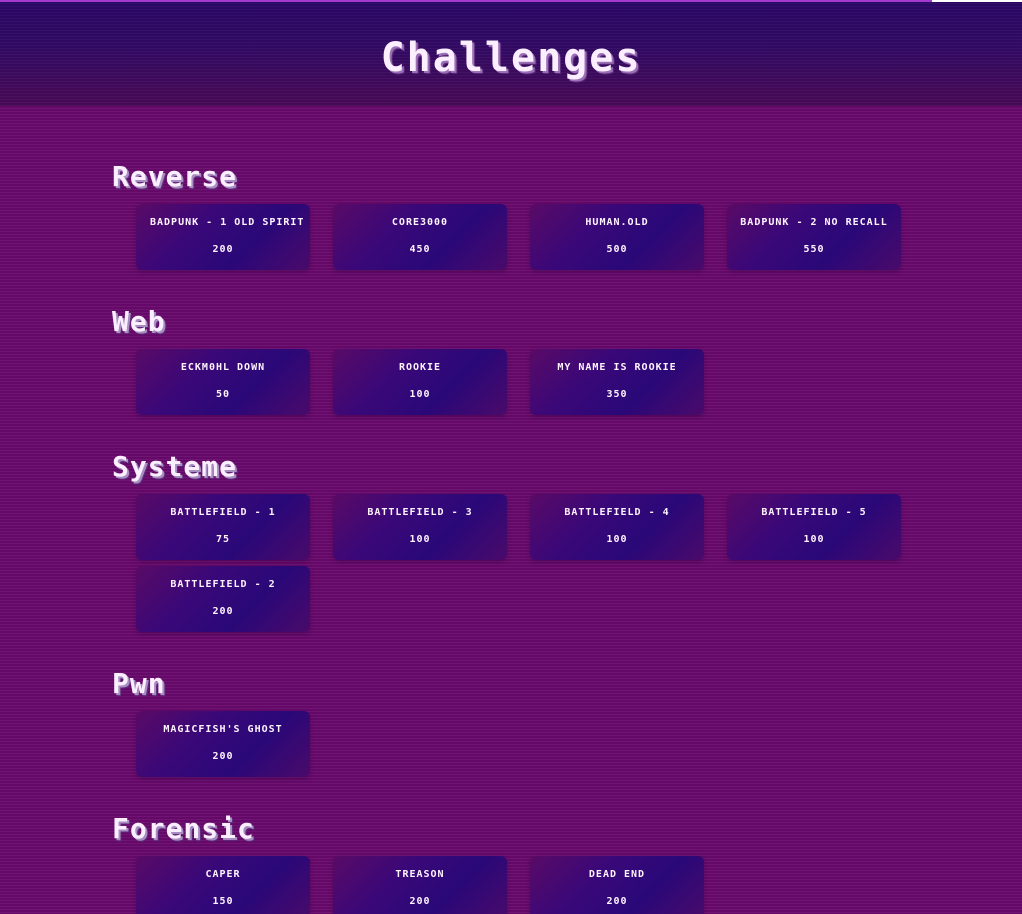 This screenshot has height=914, width=1022. What do you see at coordinates (223, 599) in the screenshot?
I see `challenge-card: Battlefield - 2 200` at bounding box center [223, 599].